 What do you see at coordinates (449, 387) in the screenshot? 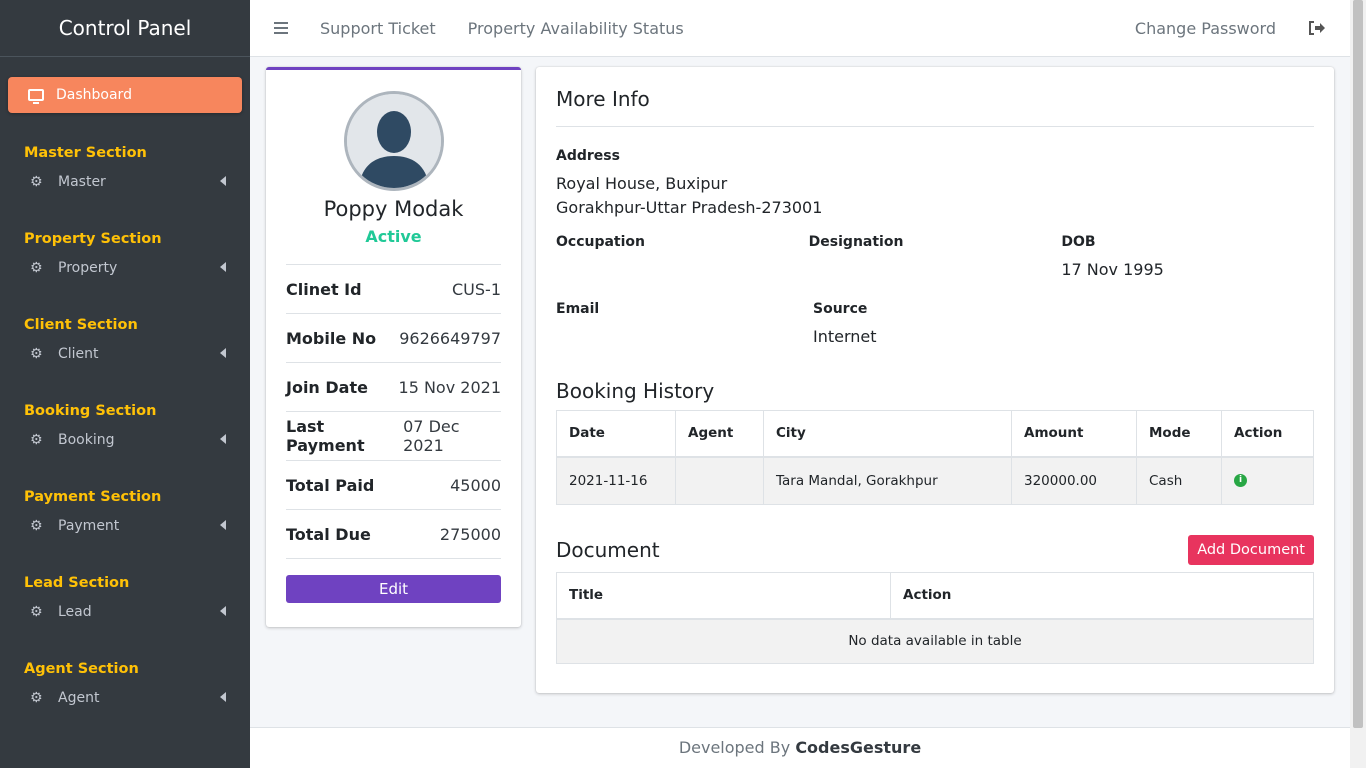
I see `row-value: 15 Nov 2021` at bounding box center [449, 387].